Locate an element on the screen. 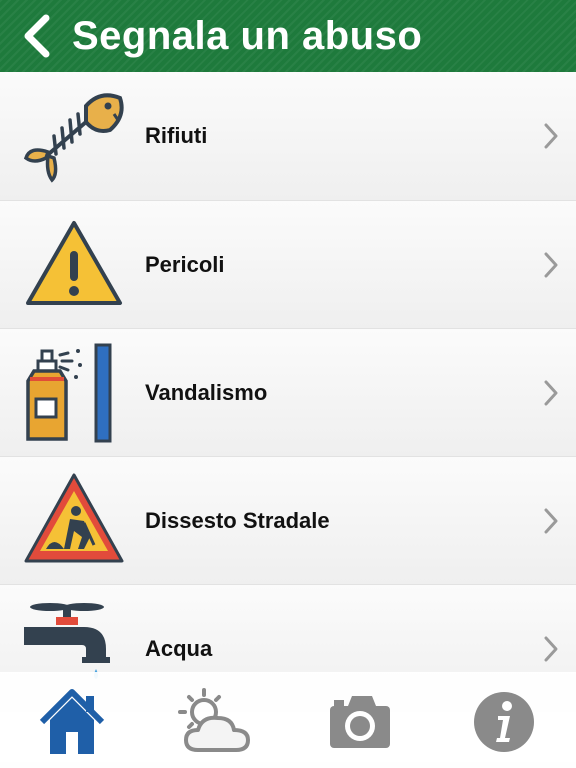 This screenshot has height=768, width=576. list-item-label: Pericoli is located at coordinates (185, 264).